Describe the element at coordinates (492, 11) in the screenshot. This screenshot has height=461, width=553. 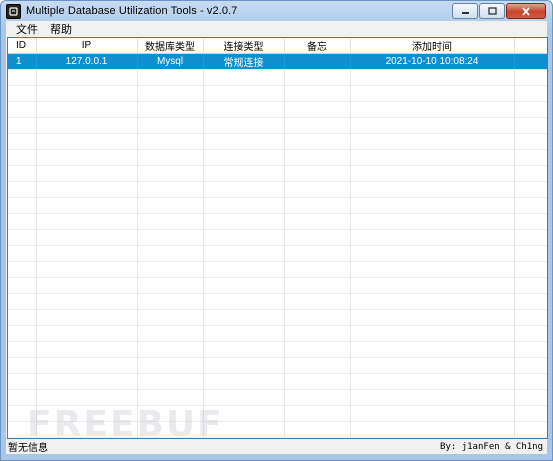
I see `maximize-button` at that location.